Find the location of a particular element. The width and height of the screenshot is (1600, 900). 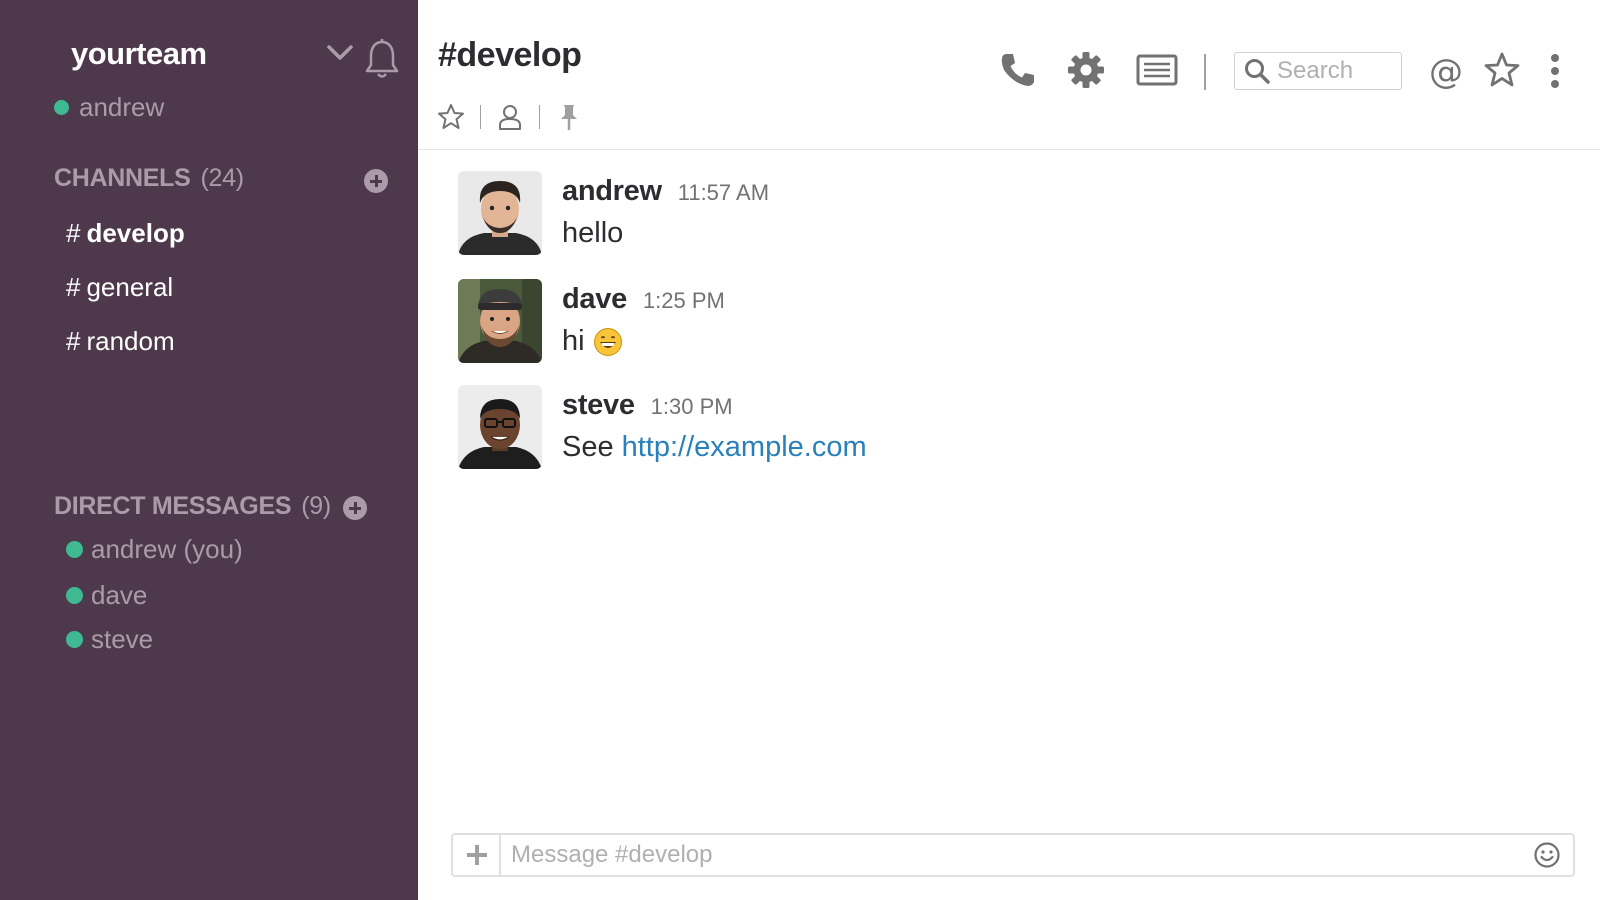

dm-item-steve: steve is located at coordinates (109, 639).